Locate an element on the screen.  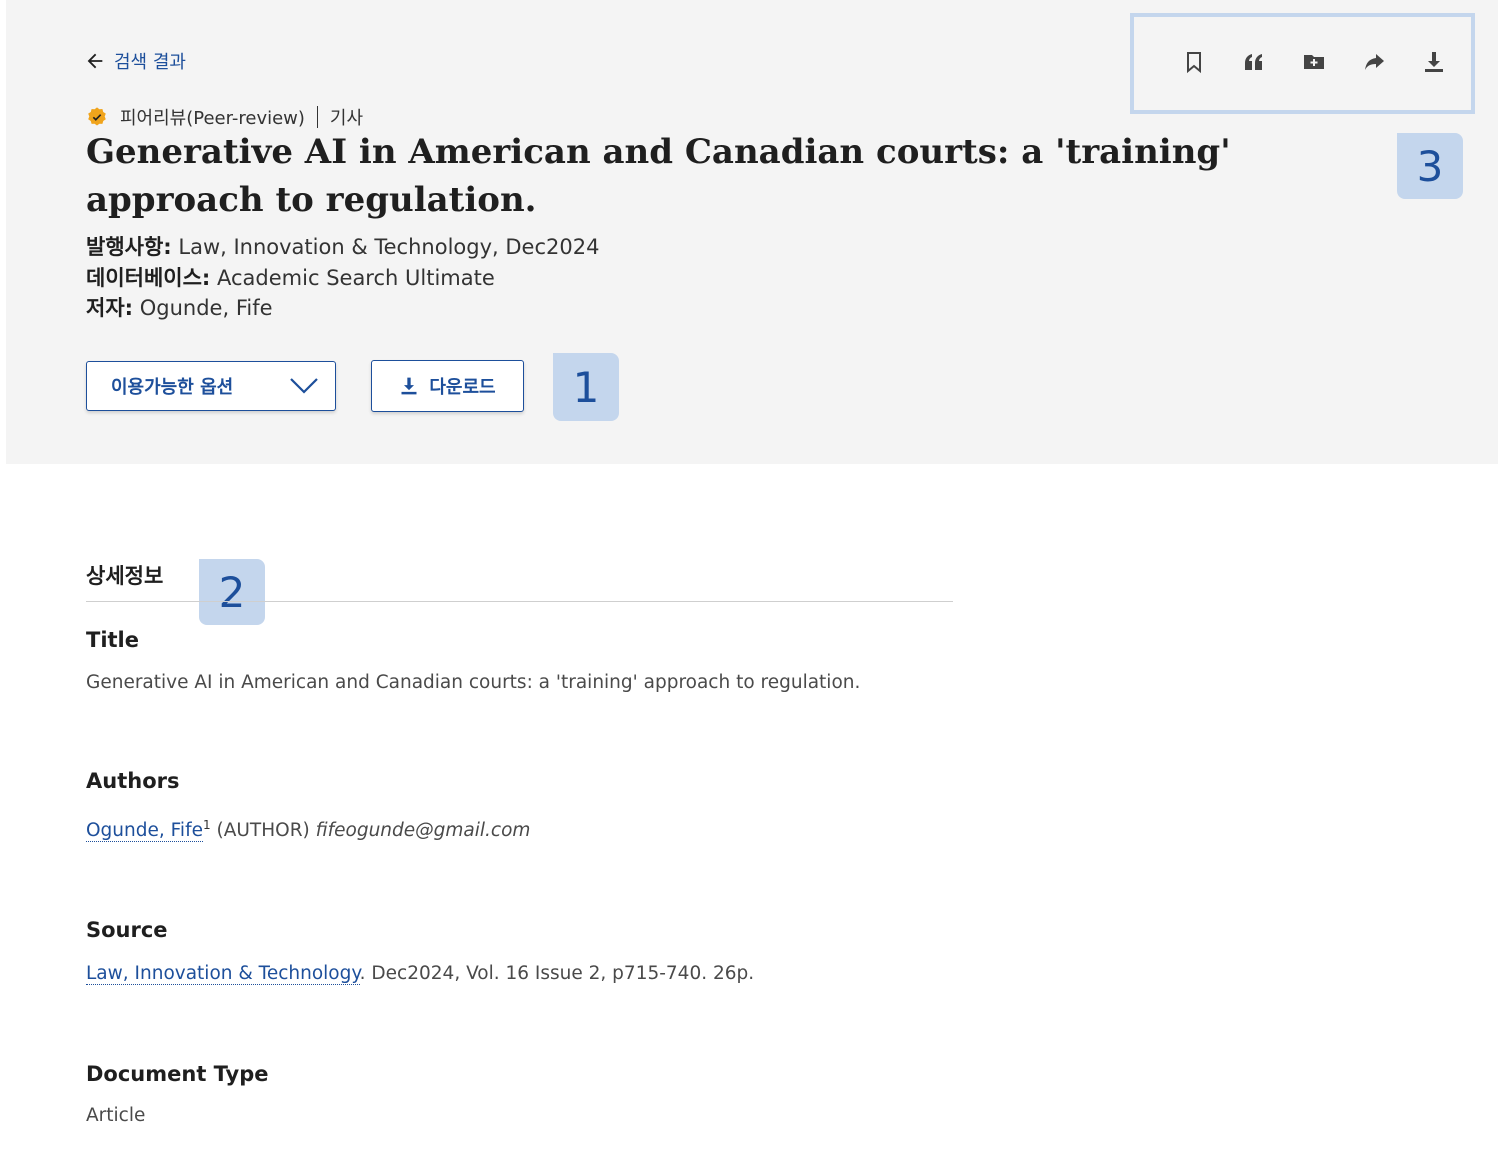
peer-review-badge-icon is located at coordinates (97, 116).